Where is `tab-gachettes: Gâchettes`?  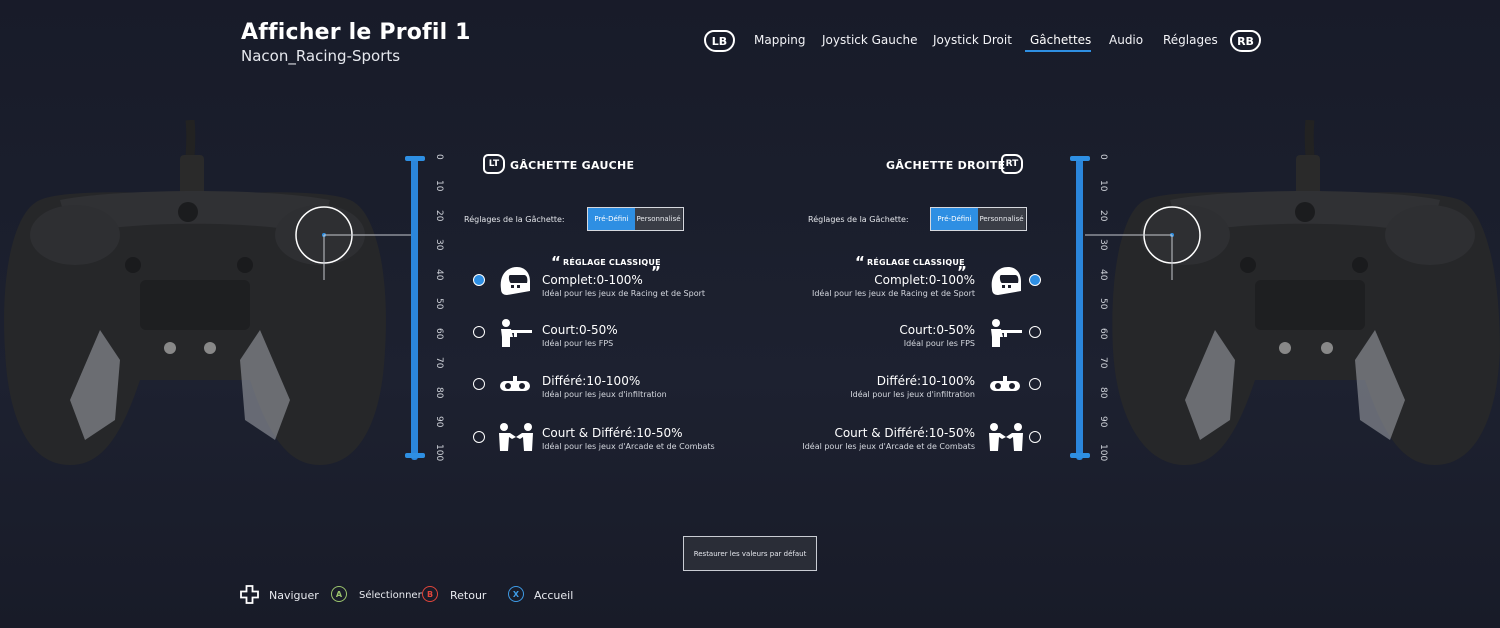
tab-gachettes: Gâchettes is located at coordinates (1060, 40).